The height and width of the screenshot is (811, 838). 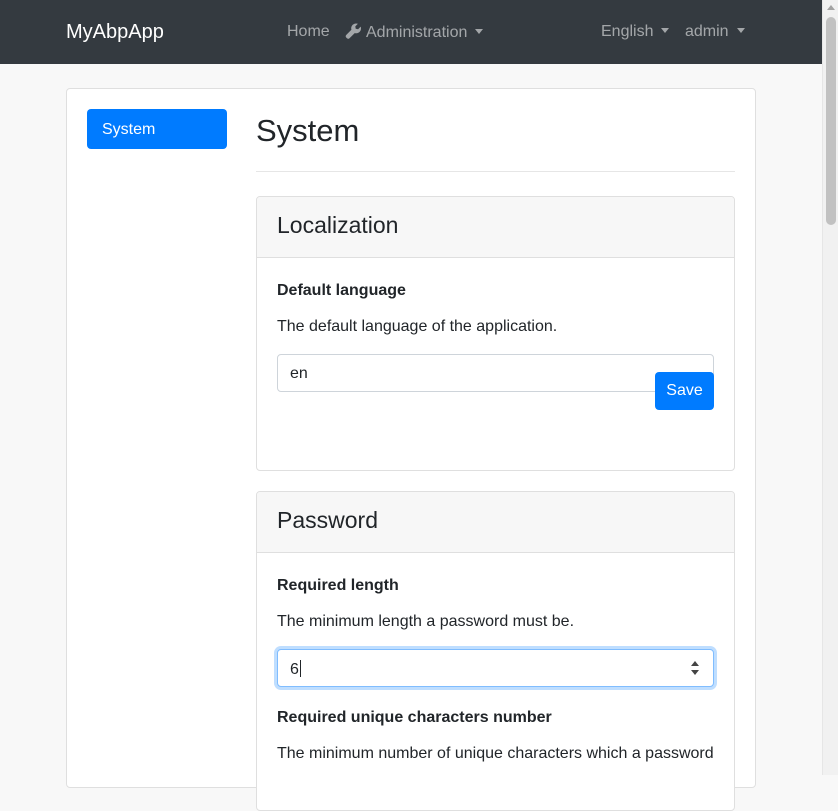 I want to click on required-length-input: 6, so click(x=495, y=668).